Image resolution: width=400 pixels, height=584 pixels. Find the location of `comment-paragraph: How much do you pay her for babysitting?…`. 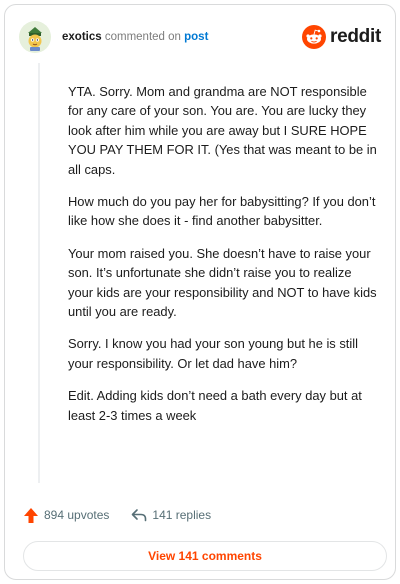

comment-paragraph: How much do you pay her for babysitting?… is located at coordinates (222, 211).